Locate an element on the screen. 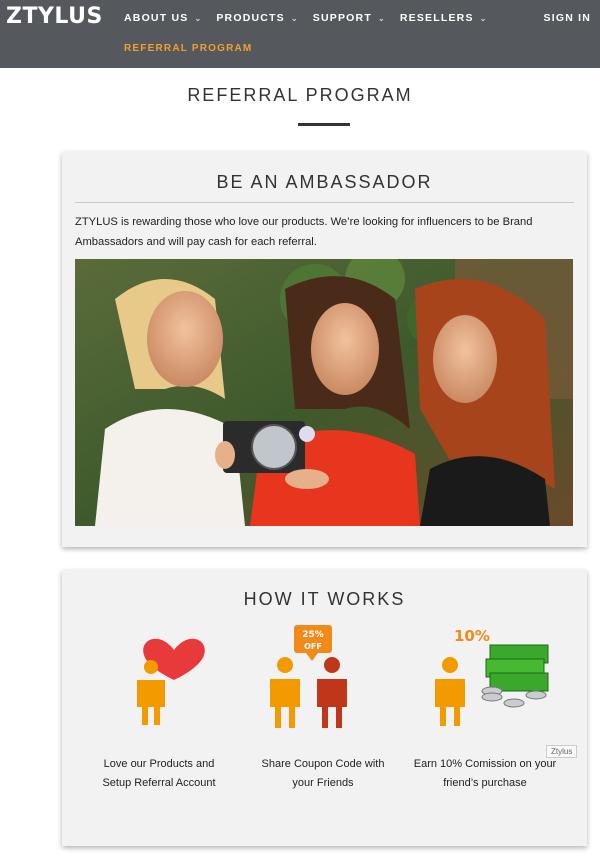  coupon-share-icon: 25% OFF is located at coordinates (323, 680).